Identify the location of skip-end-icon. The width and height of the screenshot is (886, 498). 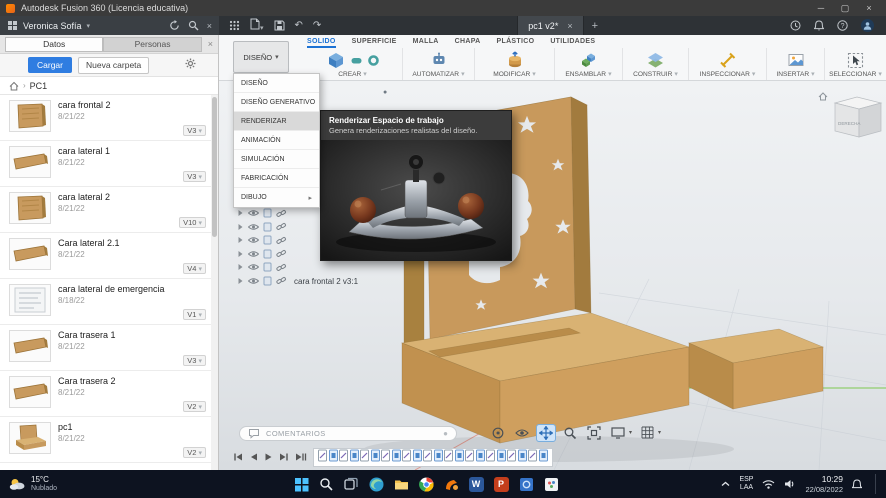
(301, 458).